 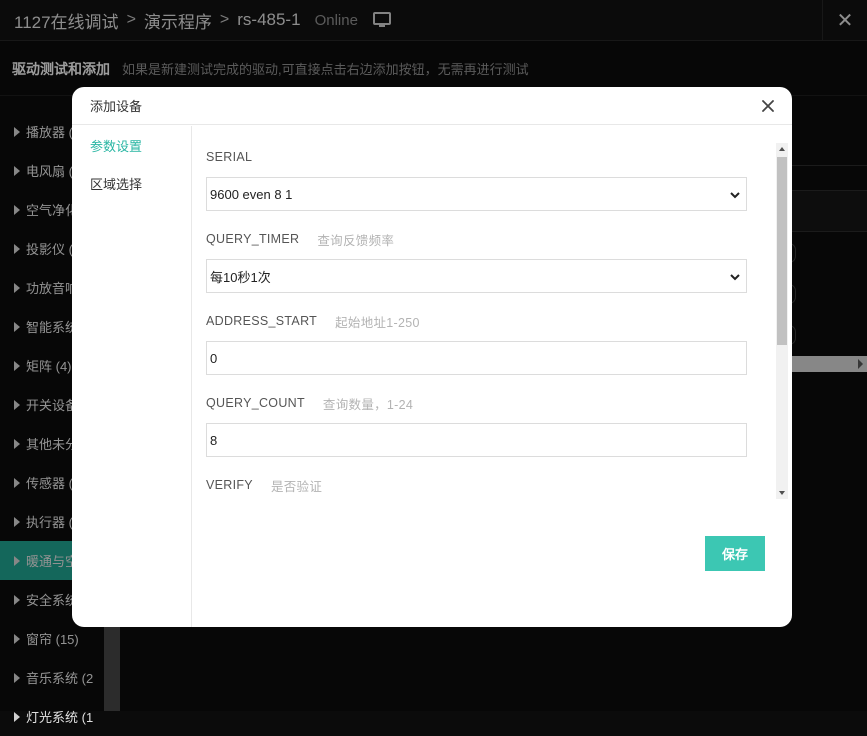 I want to click on field-verify: VERIFY 是否验证, so click(x=476, y=485).